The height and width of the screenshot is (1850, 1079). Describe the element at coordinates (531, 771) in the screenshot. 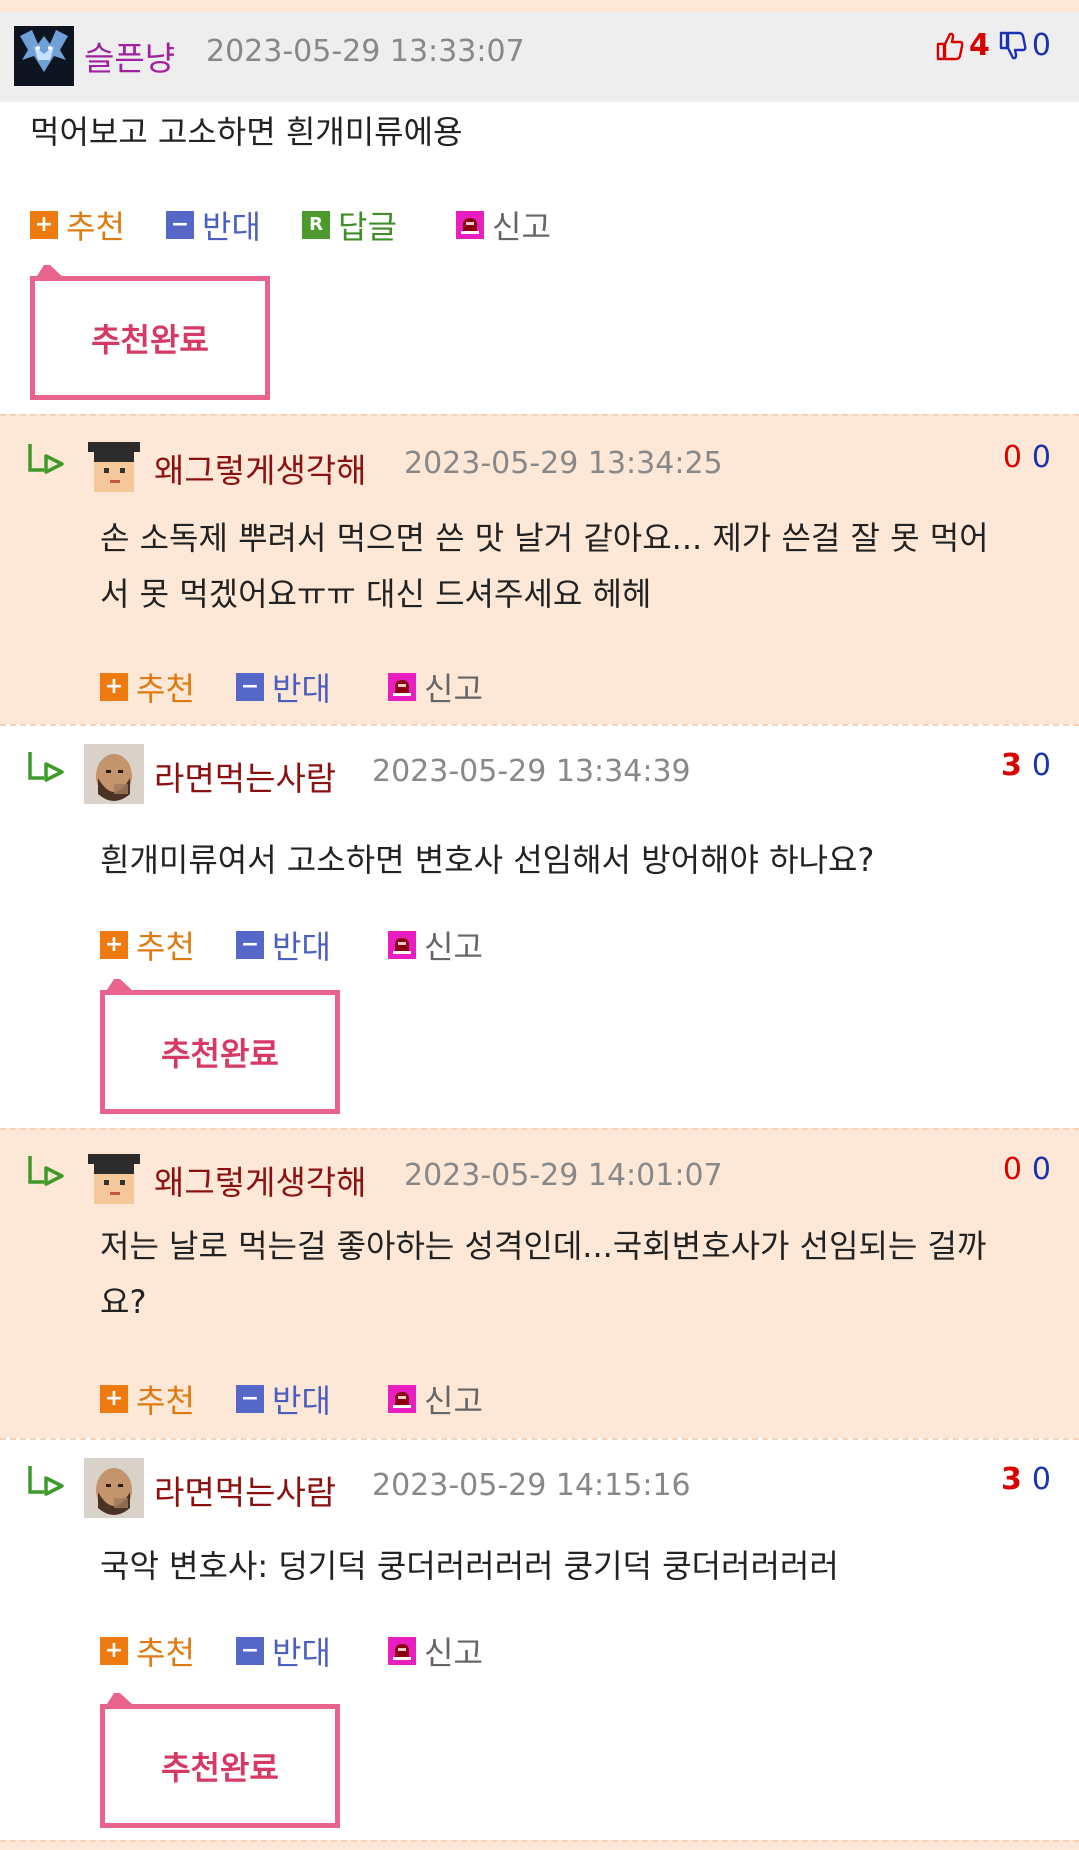

I see `timestamp: 2023-05-29 13:34:39` at that location.